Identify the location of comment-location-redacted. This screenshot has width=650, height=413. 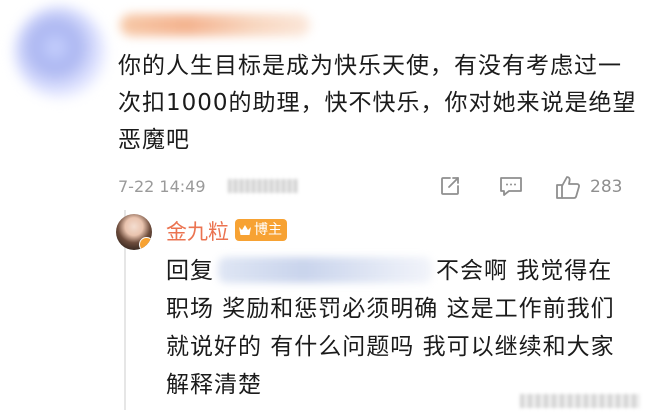
(263, 186).